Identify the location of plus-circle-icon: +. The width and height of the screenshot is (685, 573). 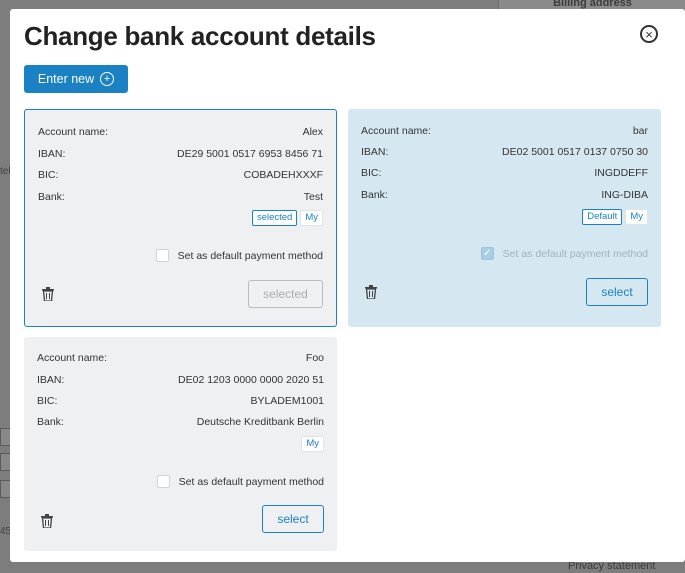
(107, 79).